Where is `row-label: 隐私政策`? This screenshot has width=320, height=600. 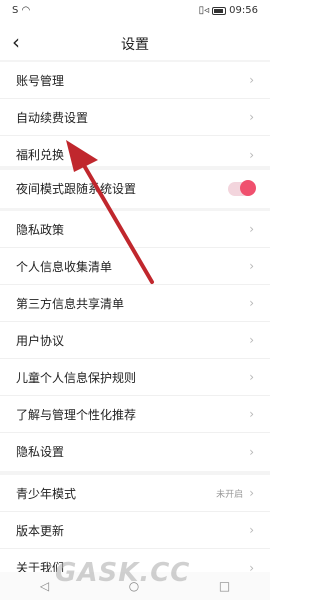 row-label: 隐私政策 is located at coordinates (40, 229).